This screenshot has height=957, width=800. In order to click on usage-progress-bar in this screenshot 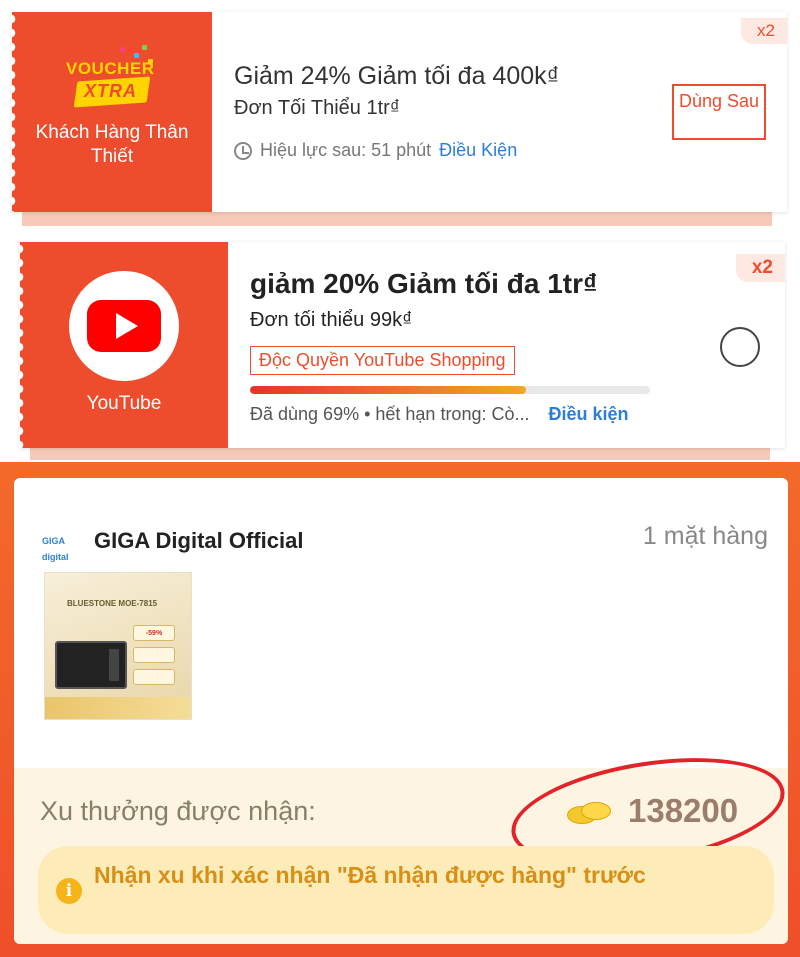, I will do `click(450, 390)`.